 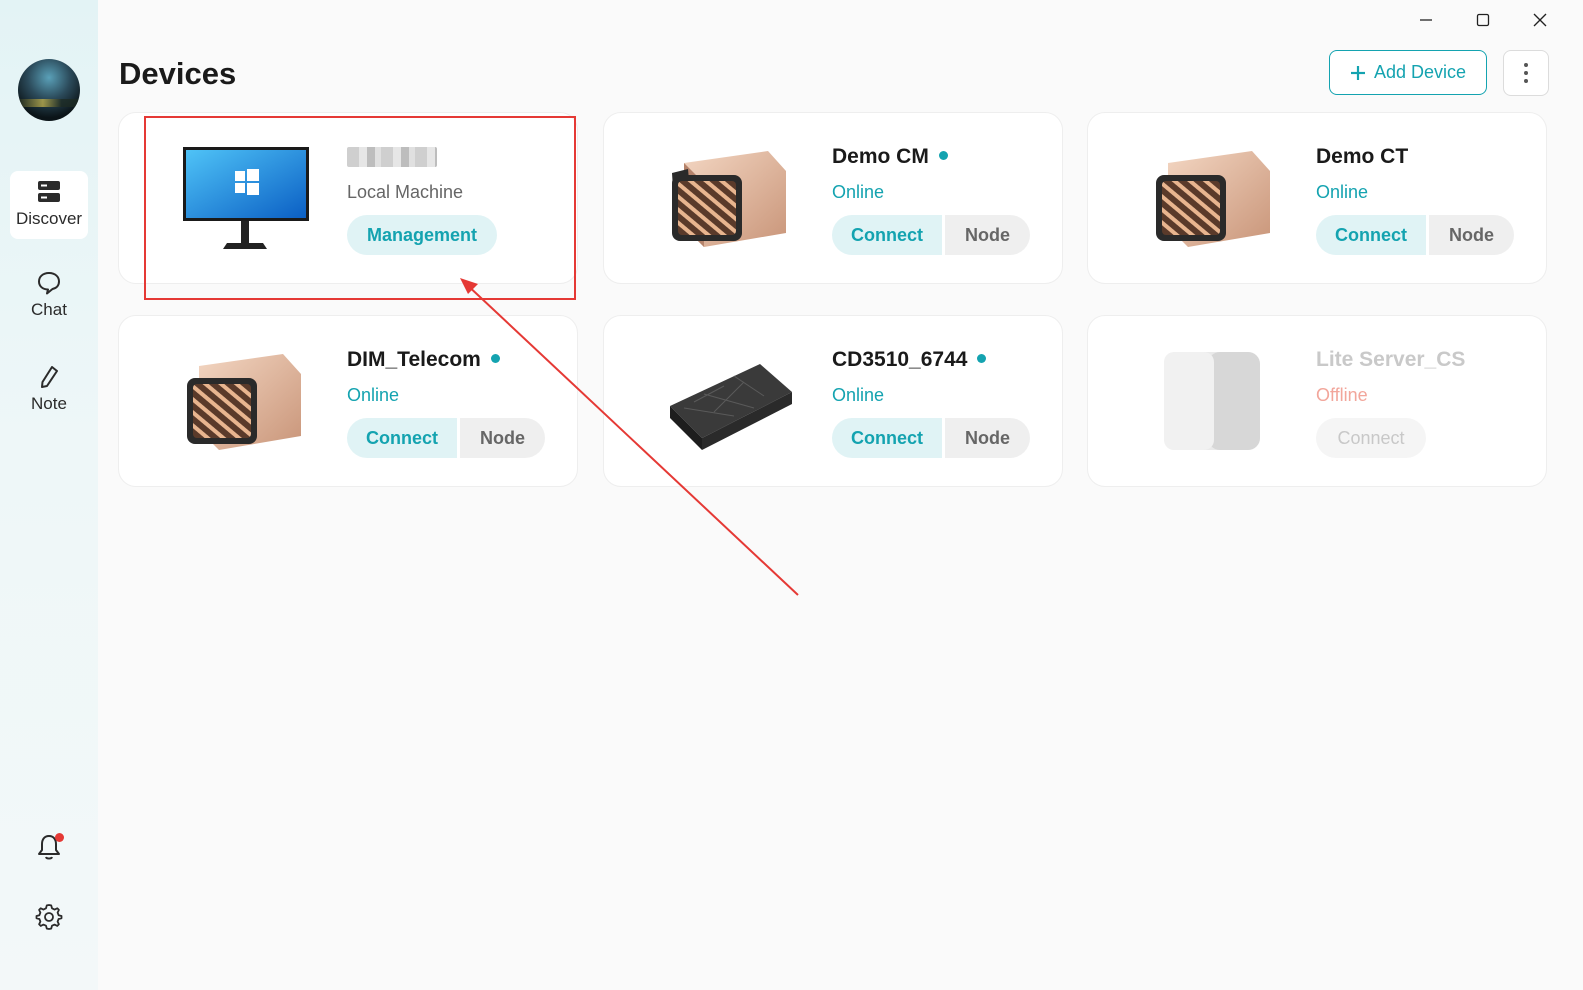 I want to click on device-card-demo-cm: Demo CM Online Connect Node, so click(x=833, y=198).